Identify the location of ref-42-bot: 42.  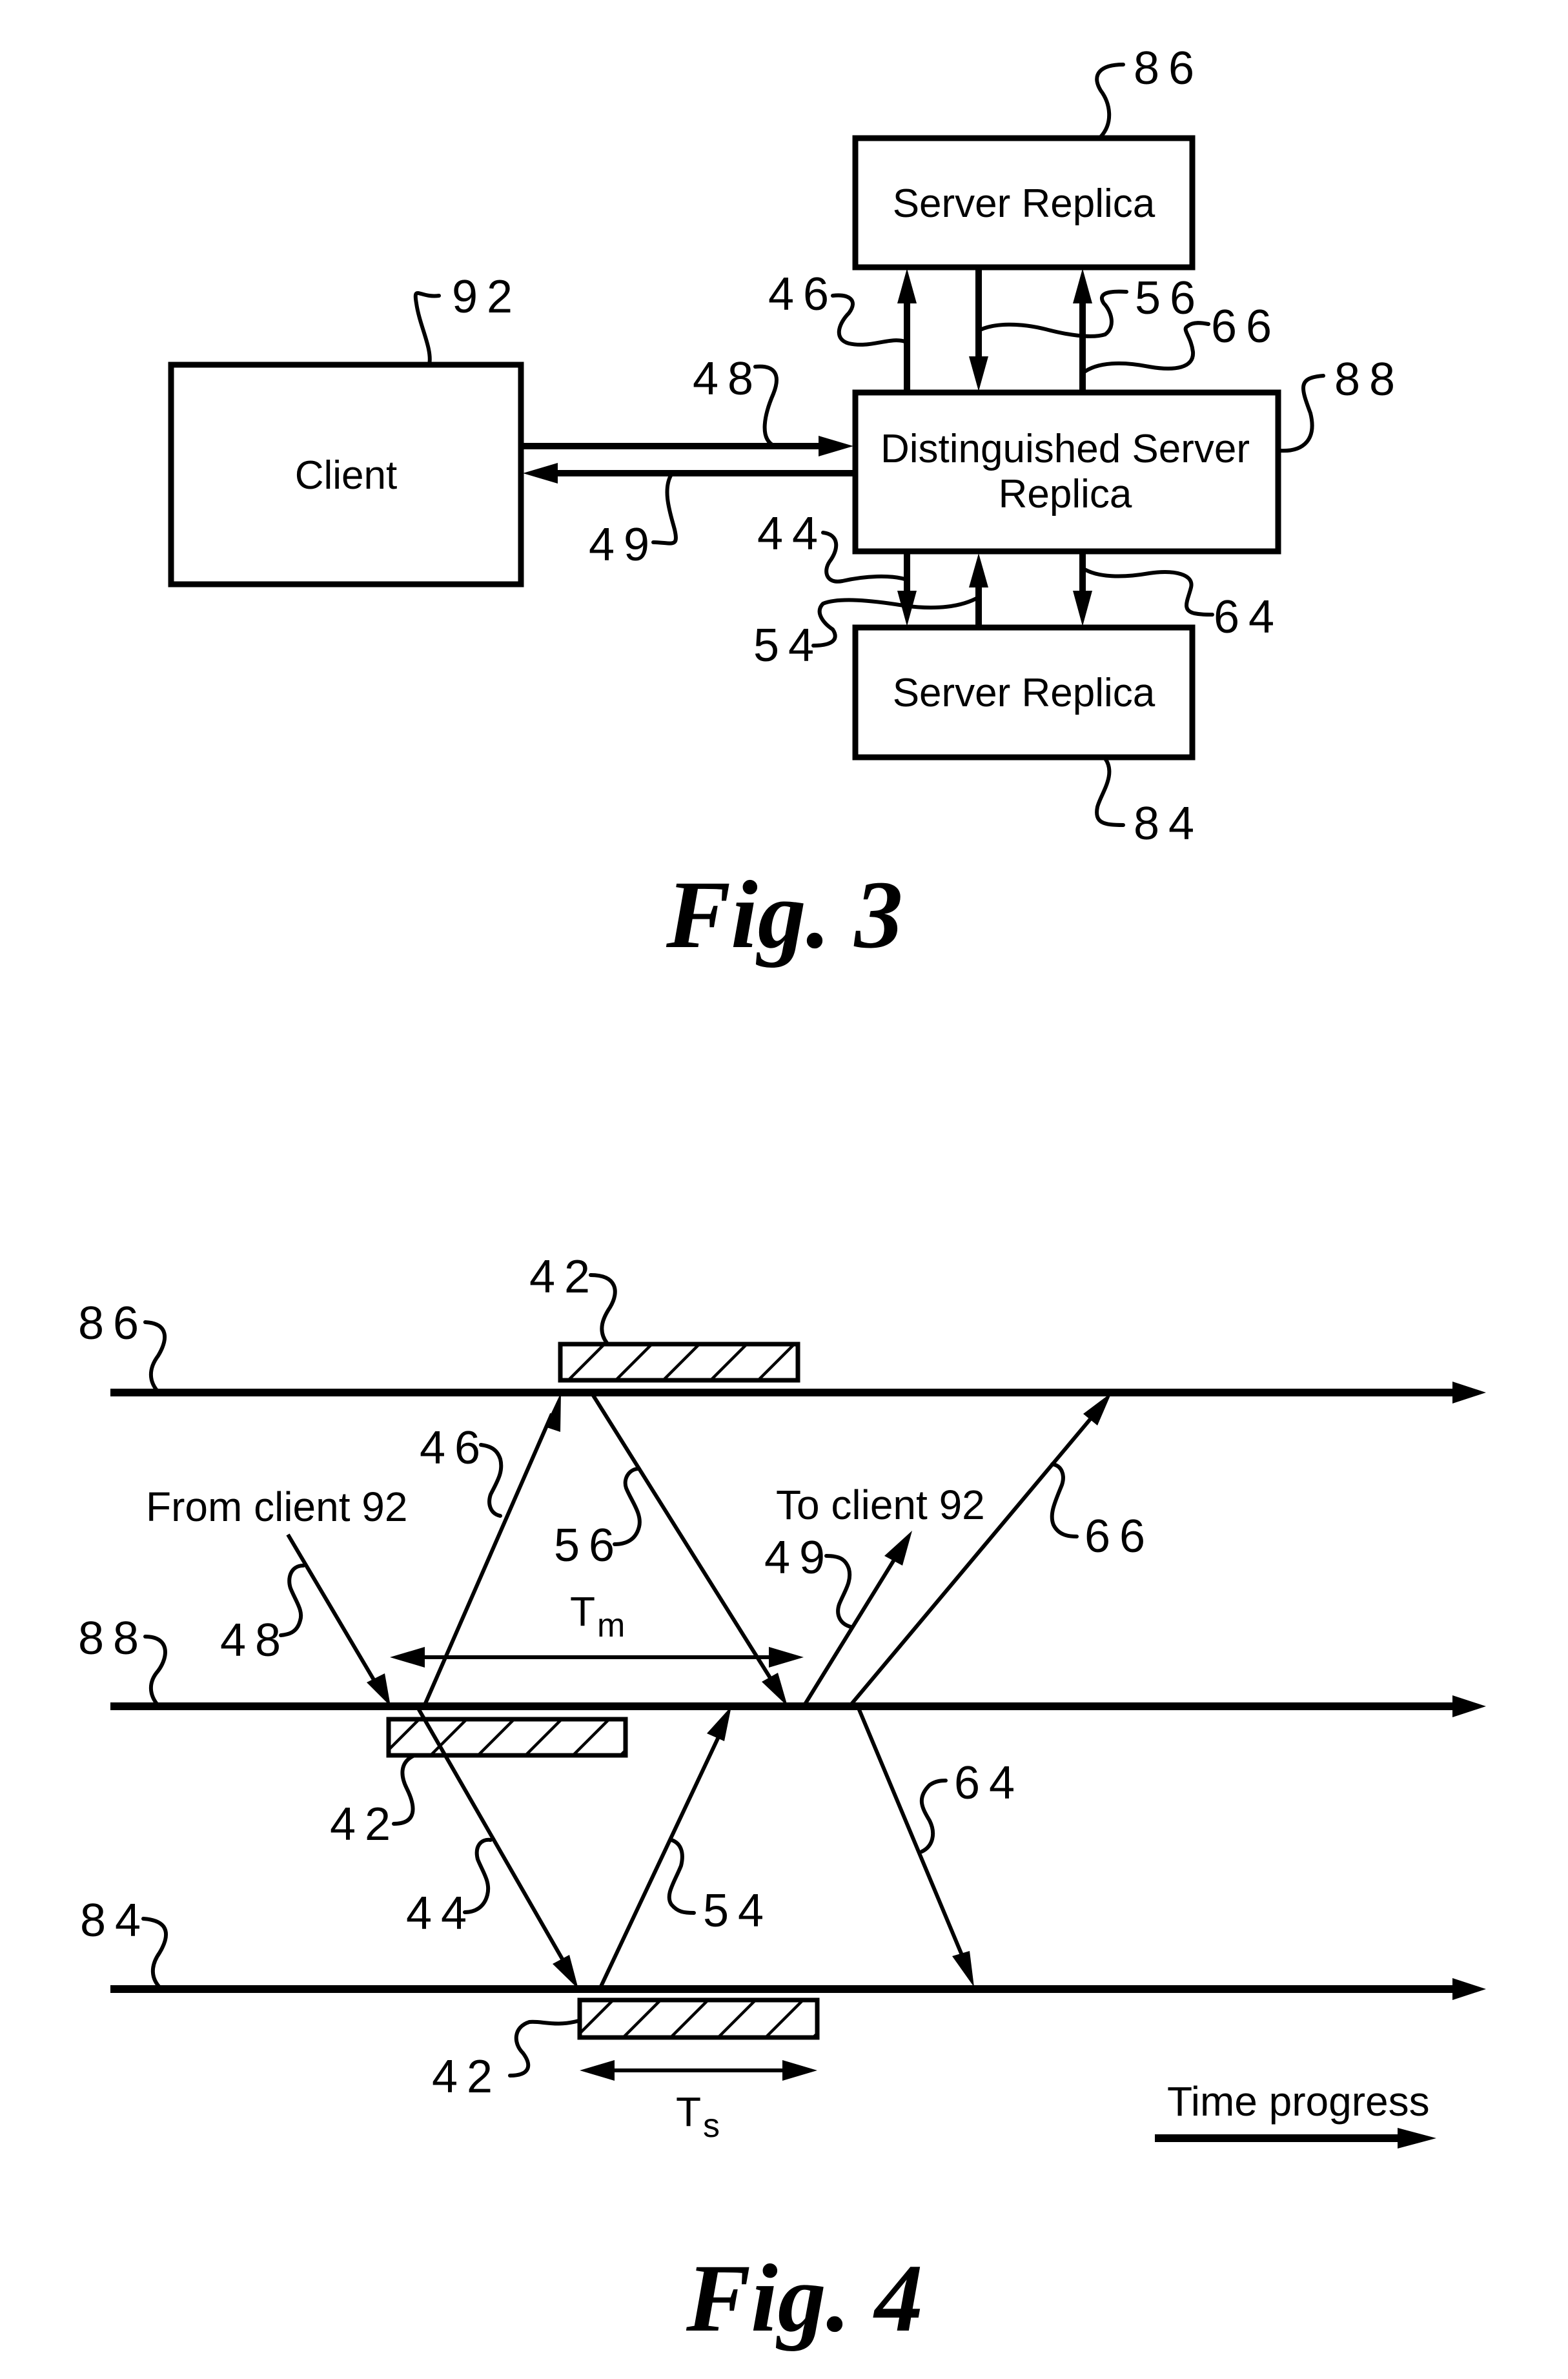
(467, 2077).